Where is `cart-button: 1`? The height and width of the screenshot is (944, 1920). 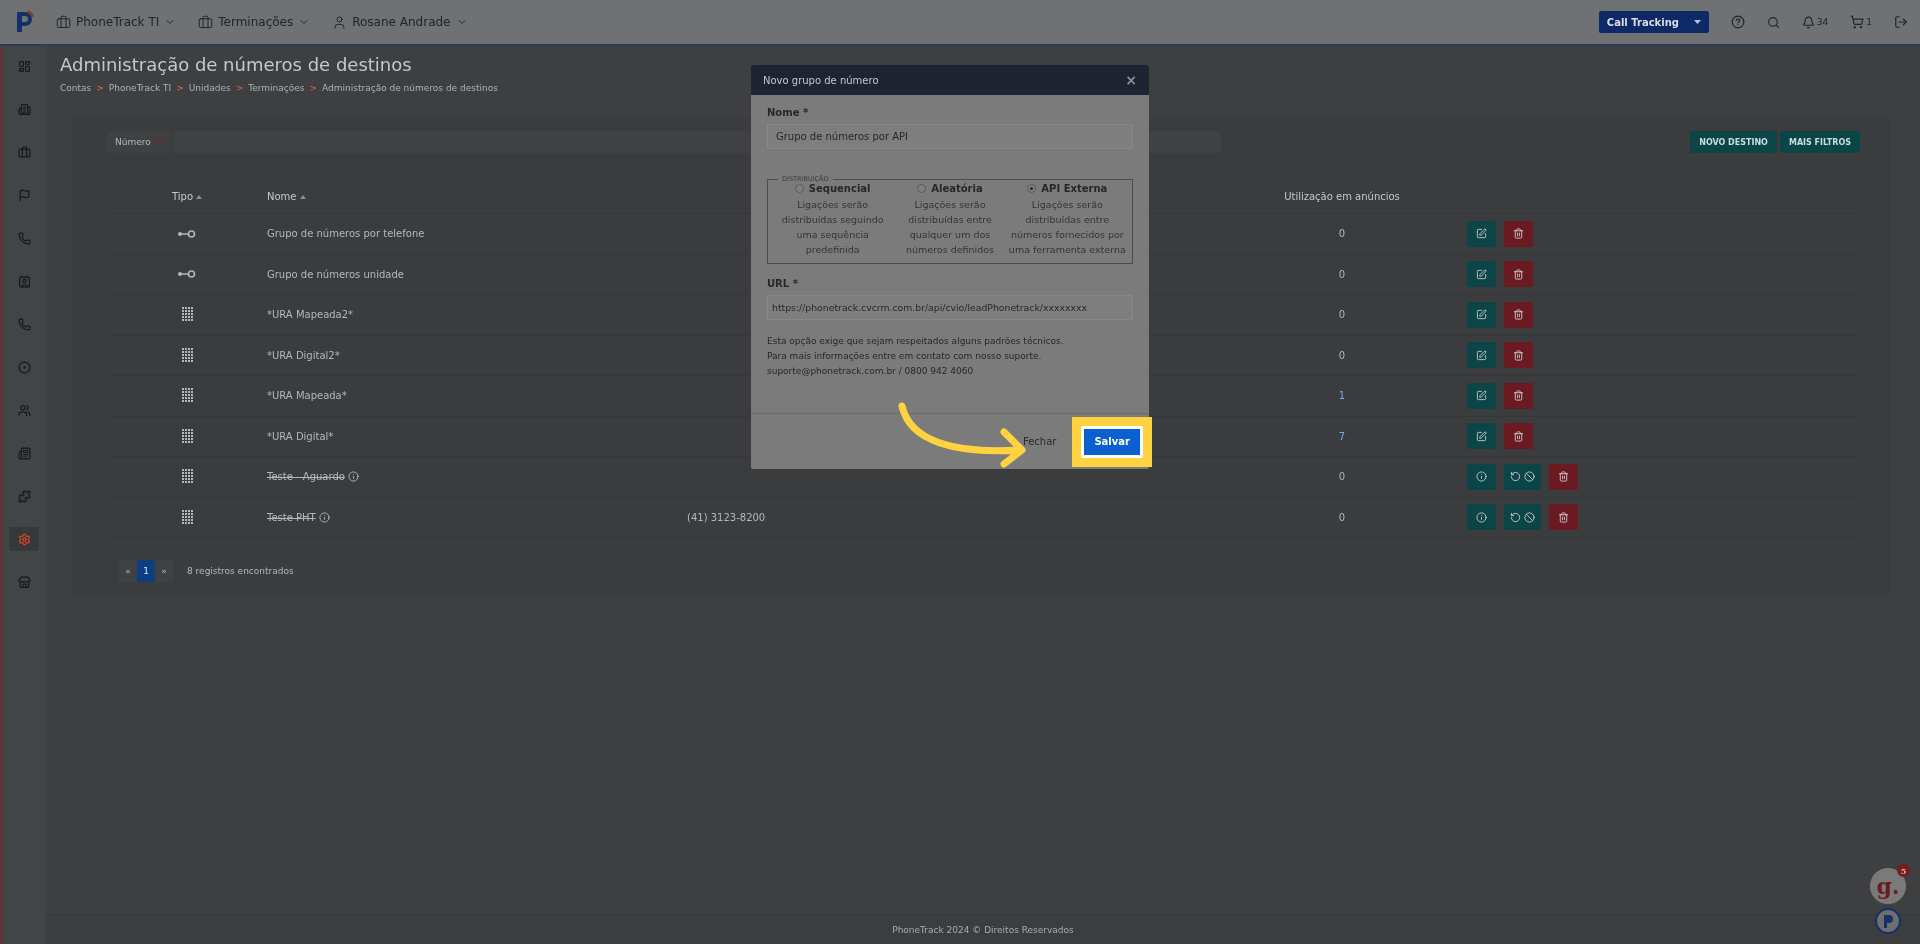
cart-button: 1 is located at coordinates (1861, 22).